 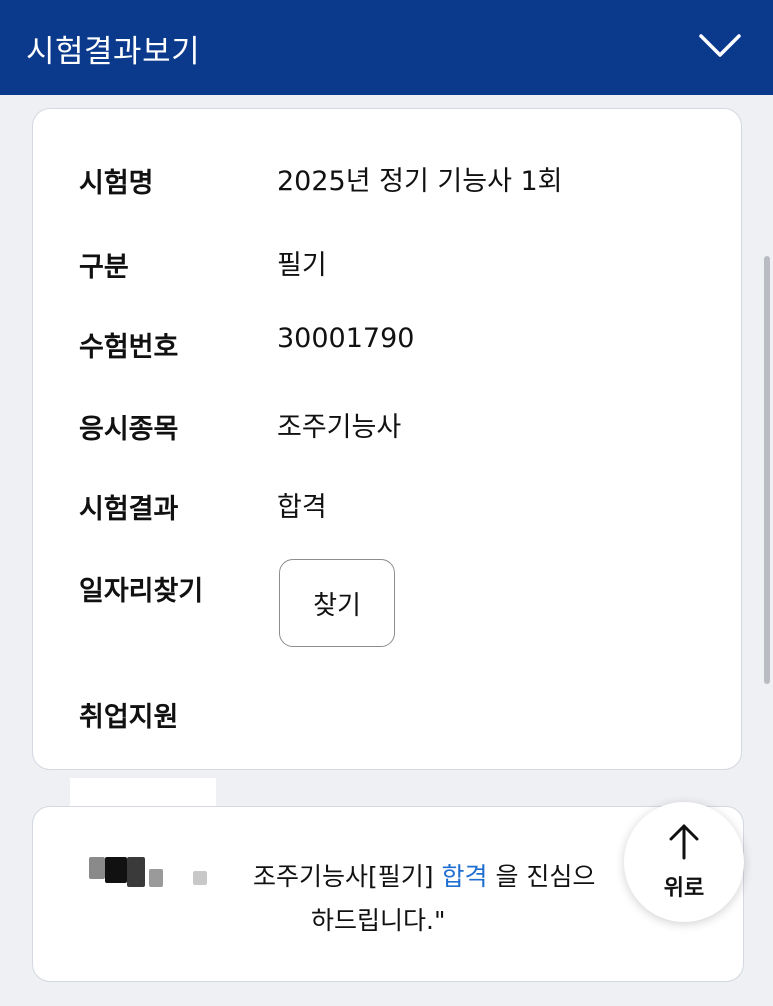 What do you see at coordinates (302, 507) in the screenshot?
I see `value-exam-result: 합격` at bounding box center [302, 507].